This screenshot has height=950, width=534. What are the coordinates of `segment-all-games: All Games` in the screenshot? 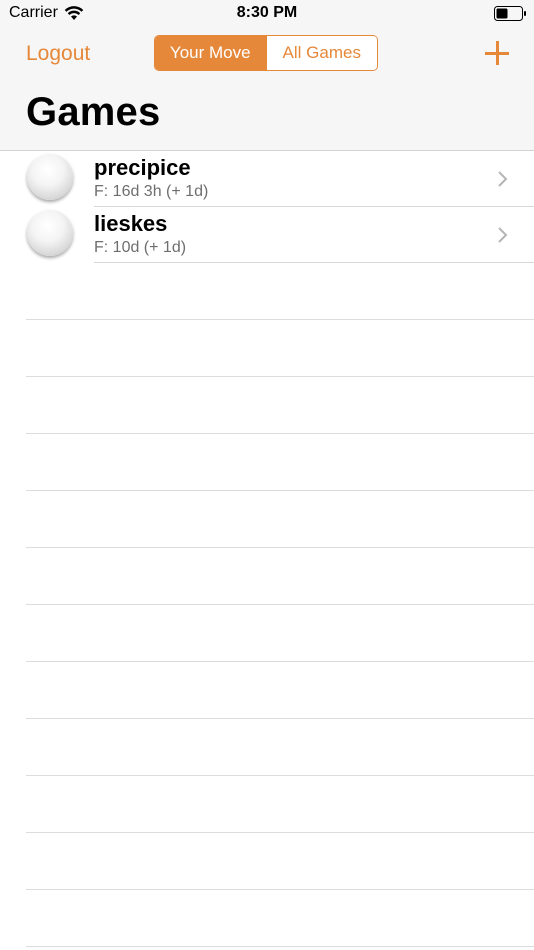 It's located at (321, 53).